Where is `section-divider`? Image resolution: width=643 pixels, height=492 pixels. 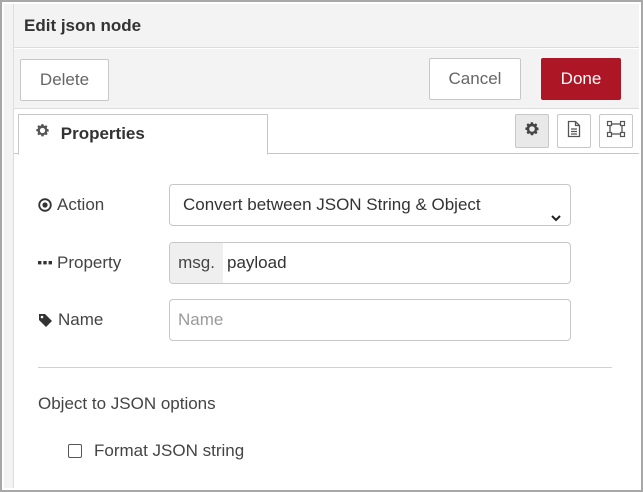
section-divider is located at coordinates (325, 367).